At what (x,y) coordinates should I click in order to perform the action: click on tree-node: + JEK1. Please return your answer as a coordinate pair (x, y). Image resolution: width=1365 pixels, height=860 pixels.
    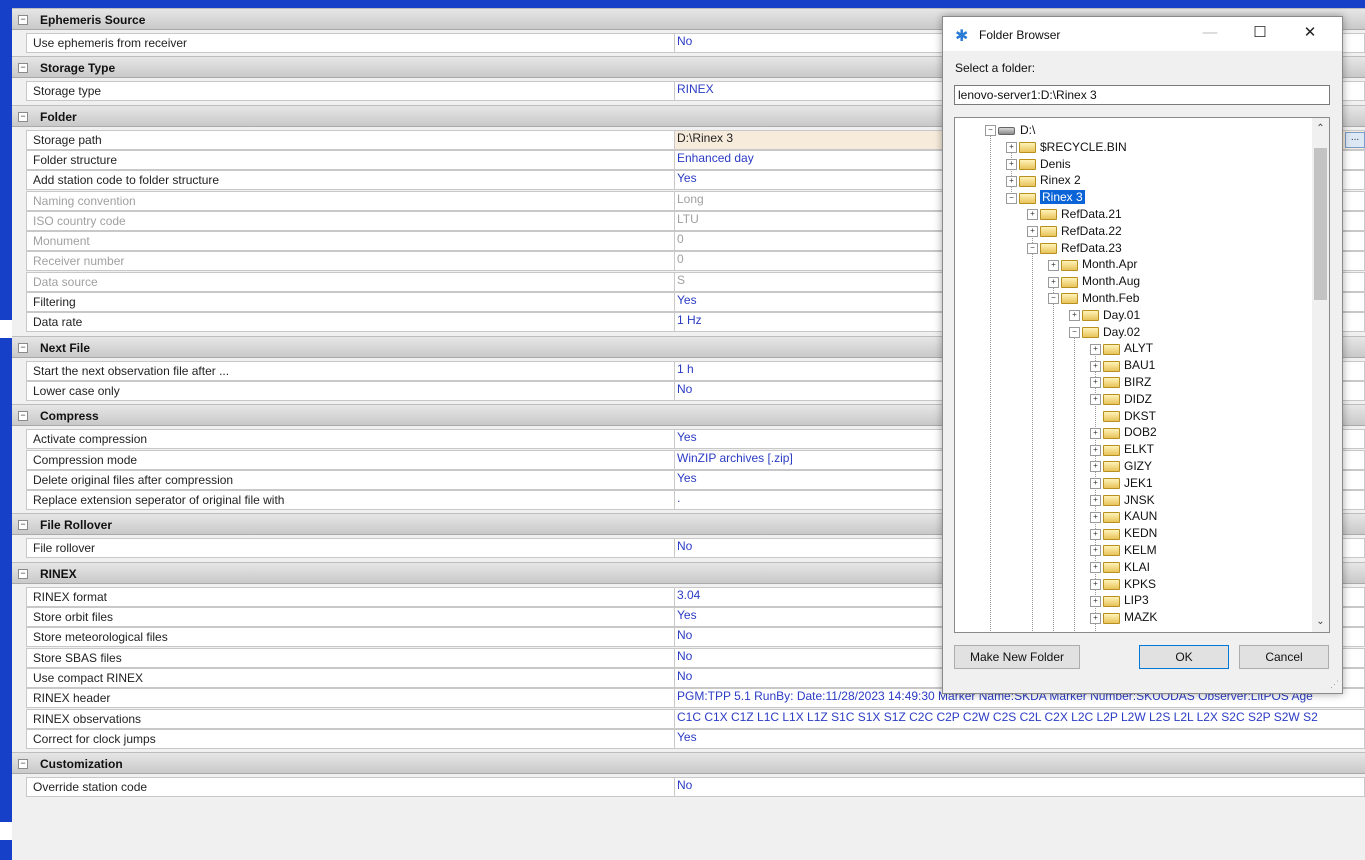
    Looking at the image, I should click on (1121, 483).